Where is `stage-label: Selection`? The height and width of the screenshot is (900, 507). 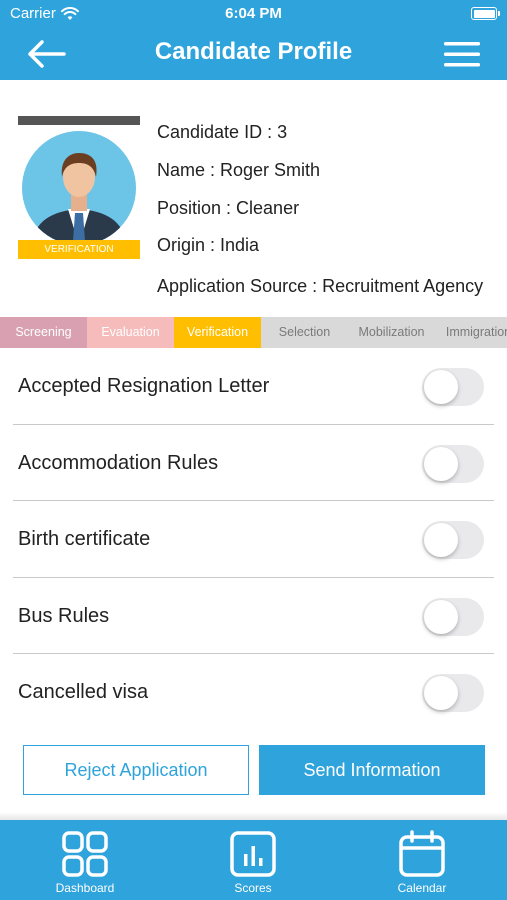 stage-label: Selection is located at coordinates (304, 332).